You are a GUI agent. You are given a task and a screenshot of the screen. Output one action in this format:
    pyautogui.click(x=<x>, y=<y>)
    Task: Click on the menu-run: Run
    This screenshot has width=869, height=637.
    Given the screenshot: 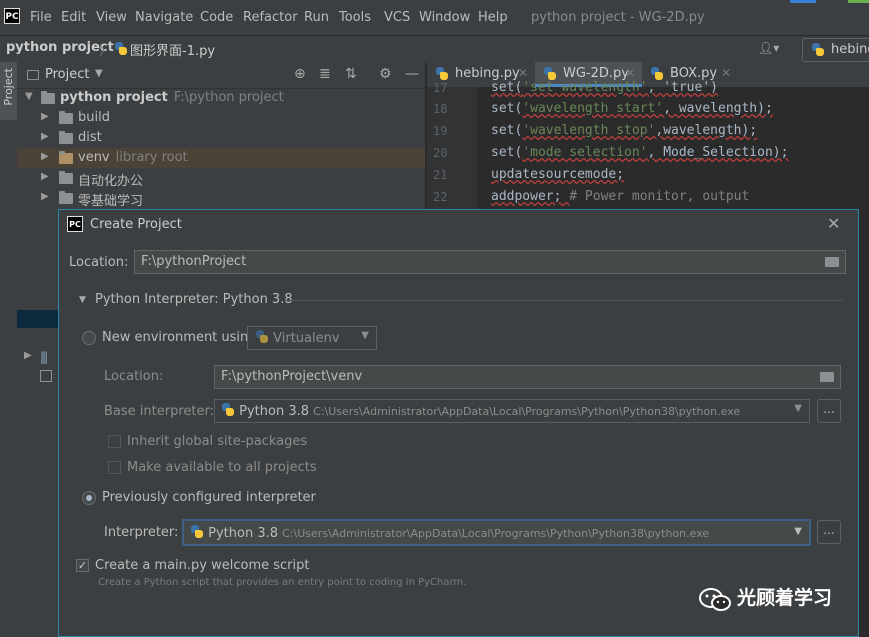 What is the action you would take?
    pyautogui.click(x=316, y=17)
    